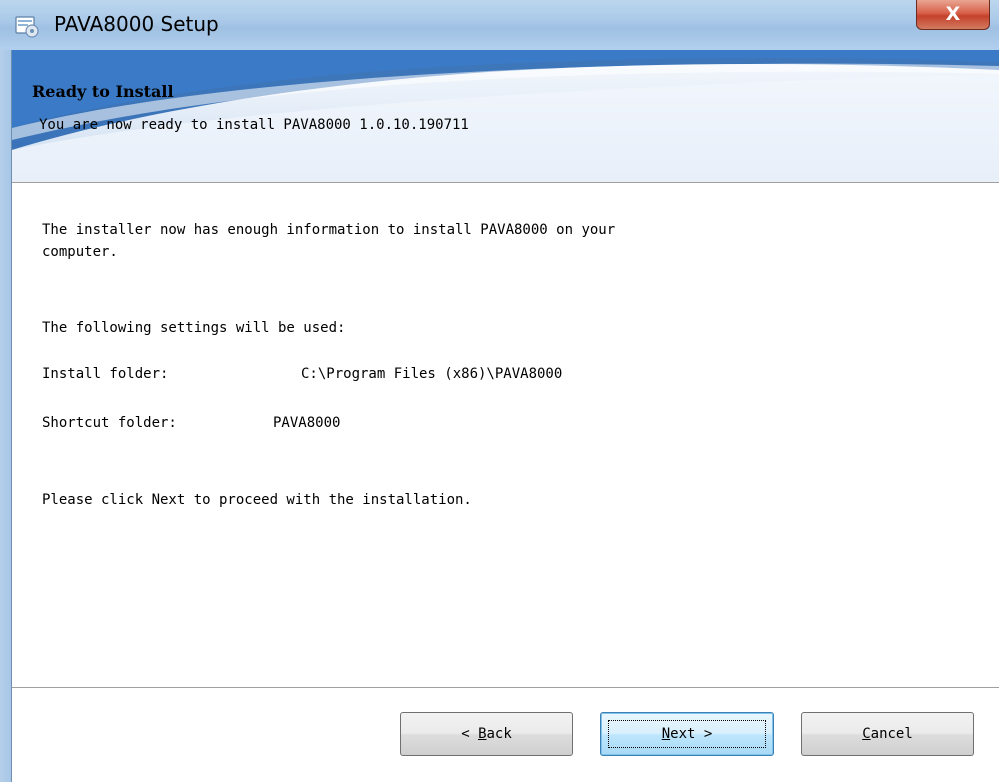 The height and width of the screenshot is (782, 999). I want to click on back-button: < Back, so click(486, 734).